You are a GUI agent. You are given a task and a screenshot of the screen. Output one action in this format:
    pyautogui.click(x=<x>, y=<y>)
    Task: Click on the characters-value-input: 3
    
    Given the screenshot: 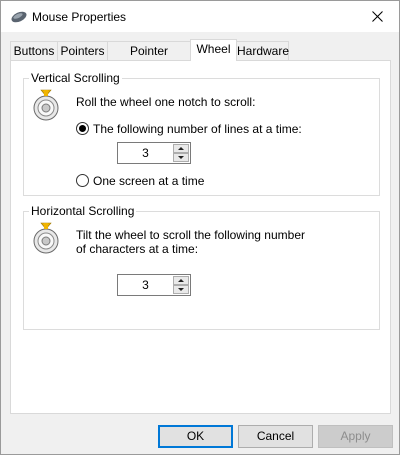 What is the action you would take?
    pyautogui.click(x=145, y=285)
    